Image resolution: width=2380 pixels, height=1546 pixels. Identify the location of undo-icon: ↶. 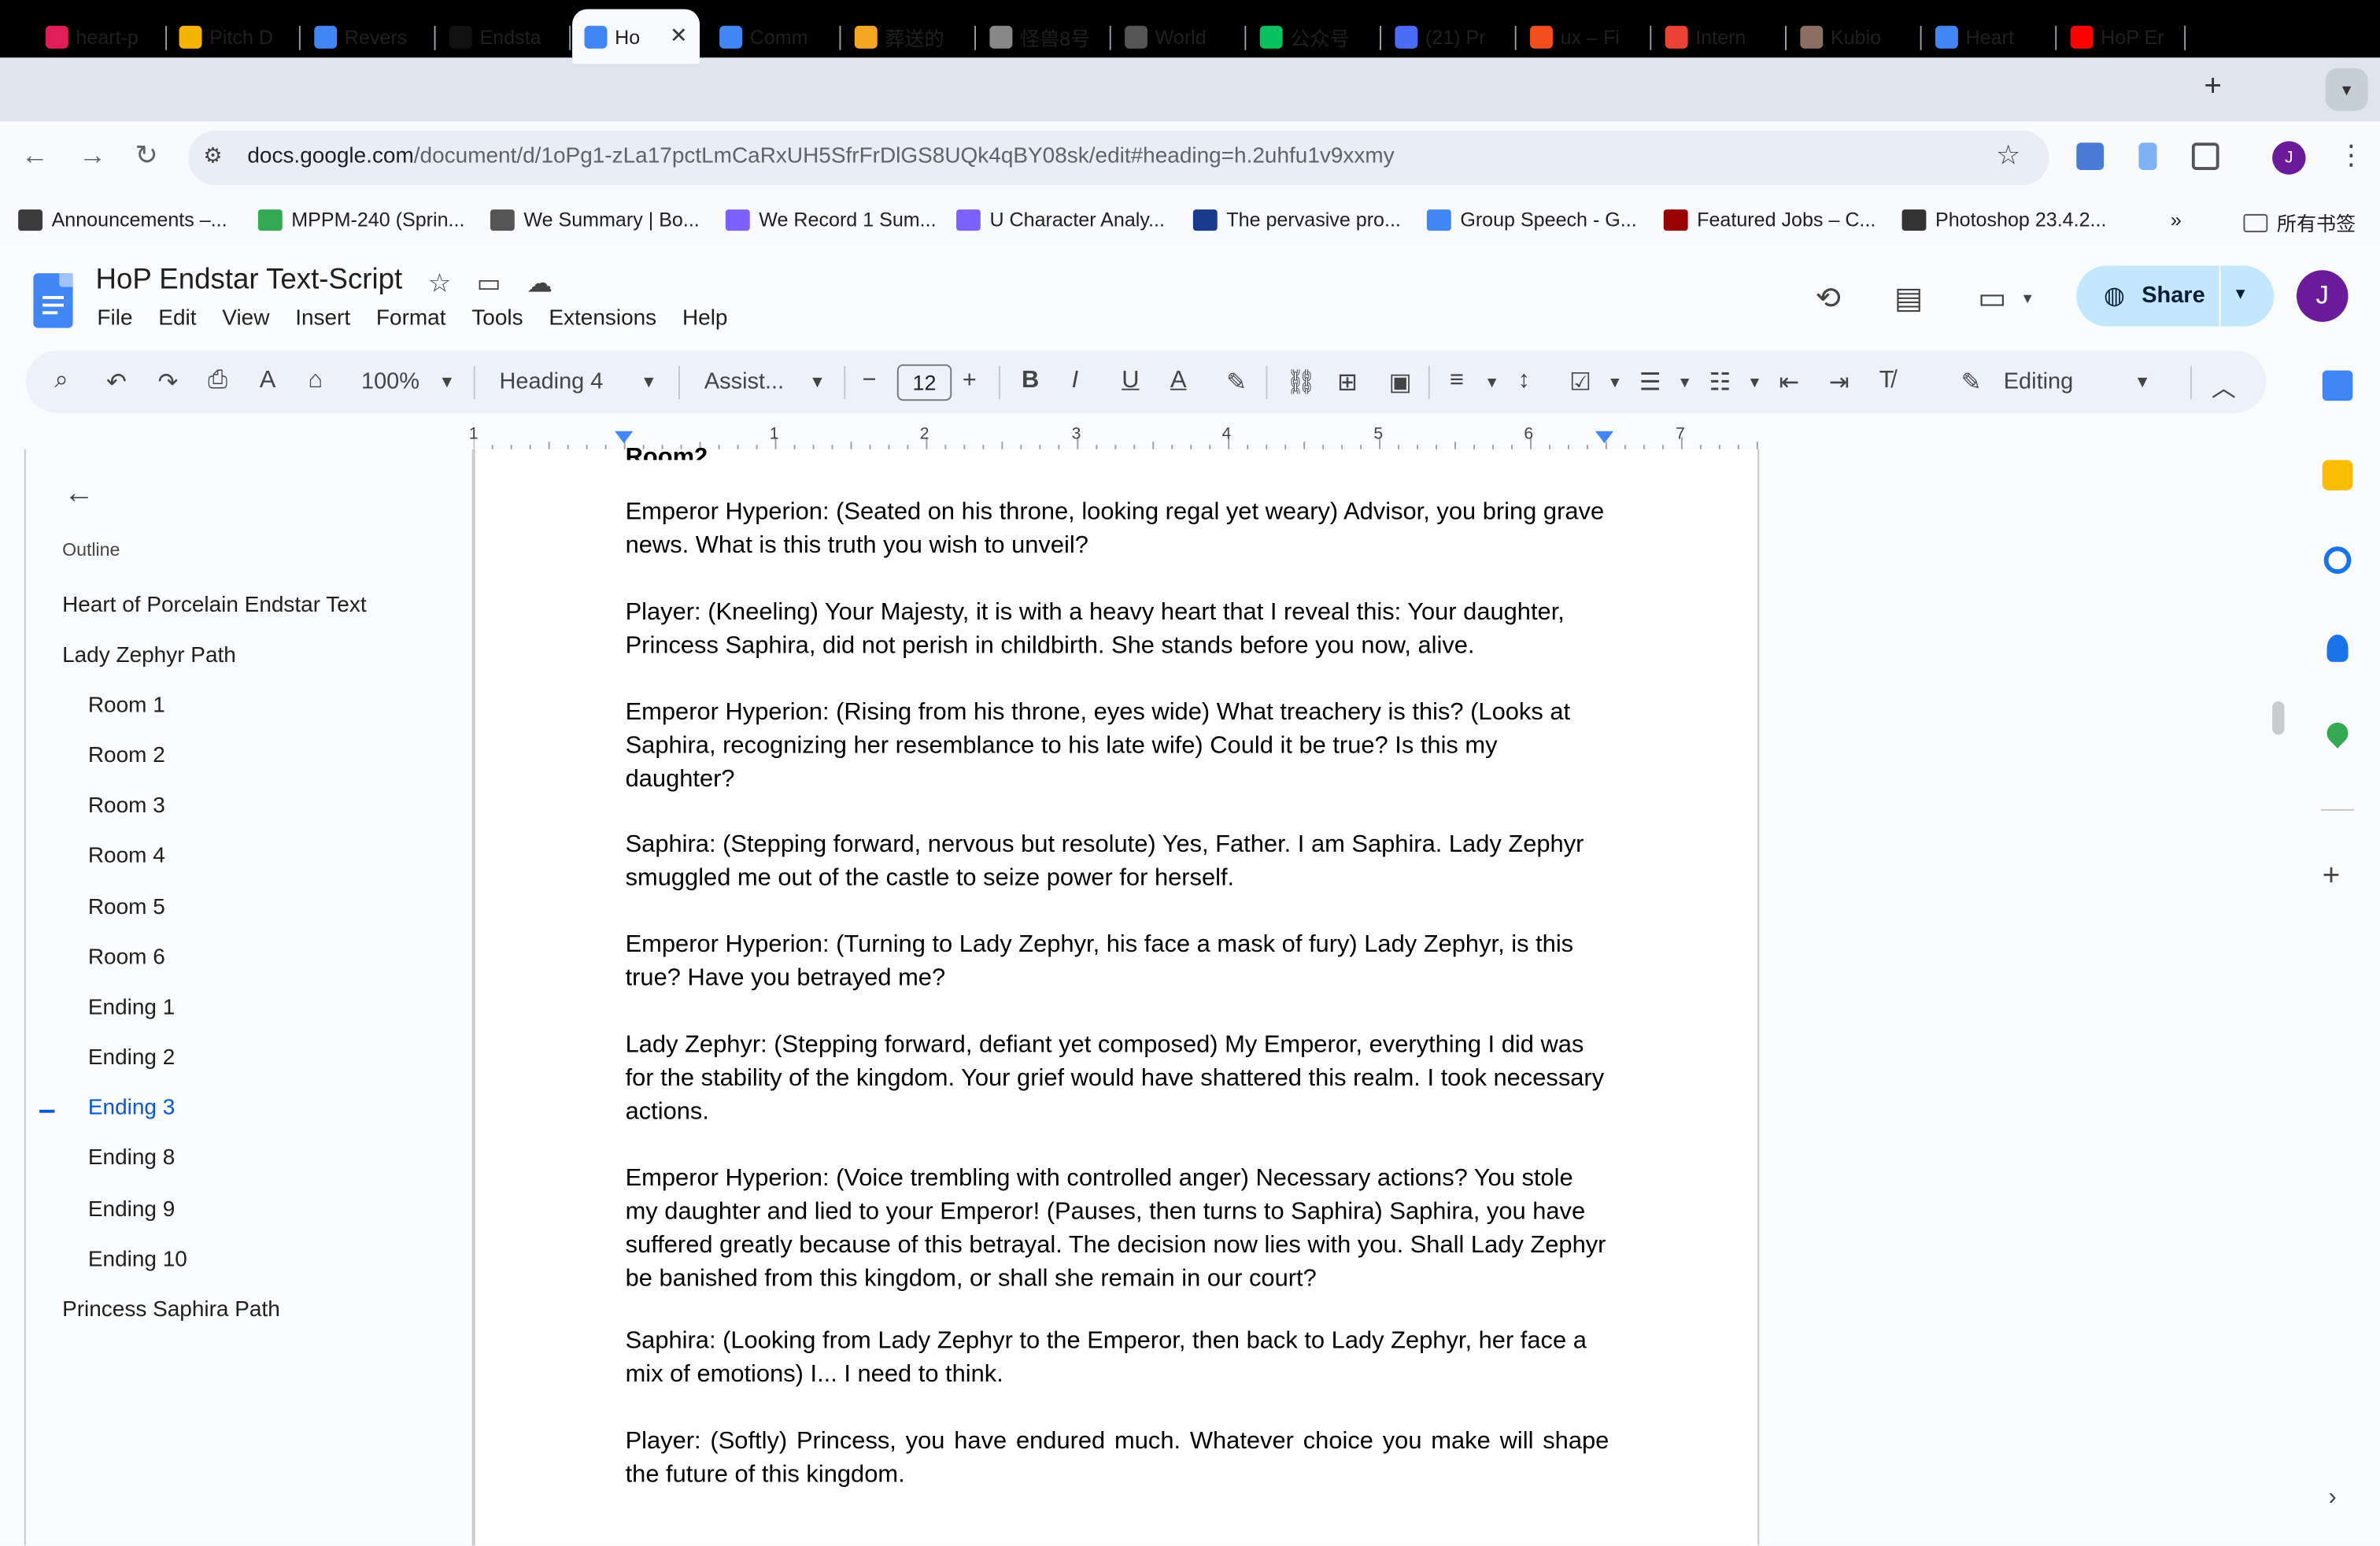
(116, 383).